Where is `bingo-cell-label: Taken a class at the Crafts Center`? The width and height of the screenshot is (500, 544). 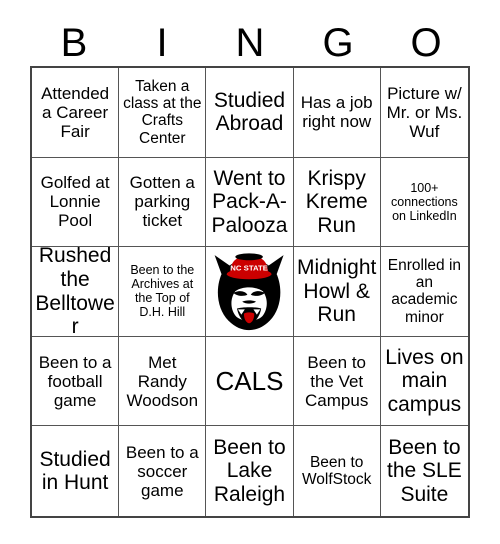 bingo-cell-label: Taken a class at the Crafts Center is located at coordinates (162, 112).